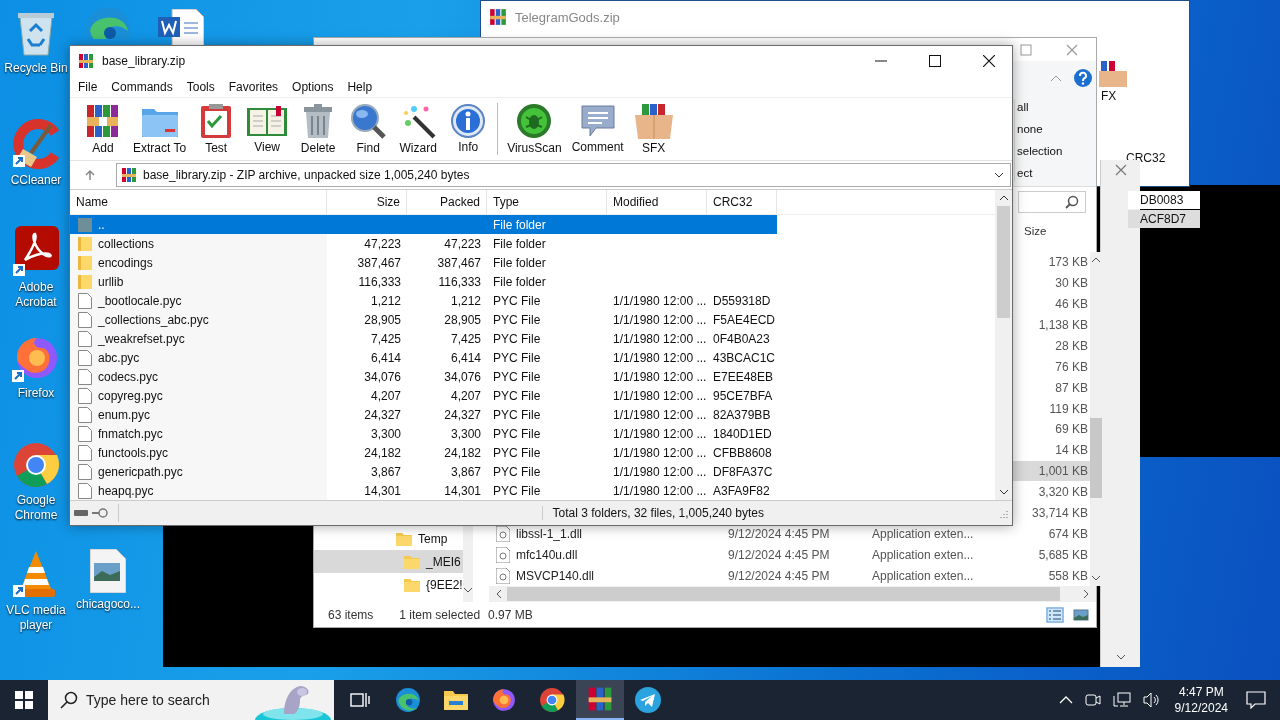  Describe the element at coordinates (208, 224) in the screenshot. I see `file-name: ..` at that location.